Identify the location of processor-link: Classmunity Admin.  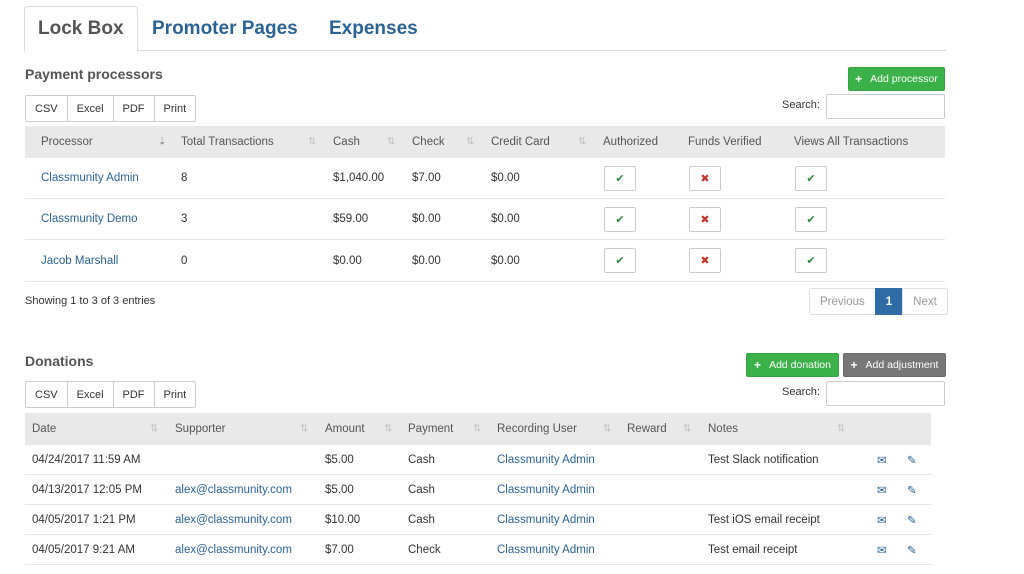
(90, 178).